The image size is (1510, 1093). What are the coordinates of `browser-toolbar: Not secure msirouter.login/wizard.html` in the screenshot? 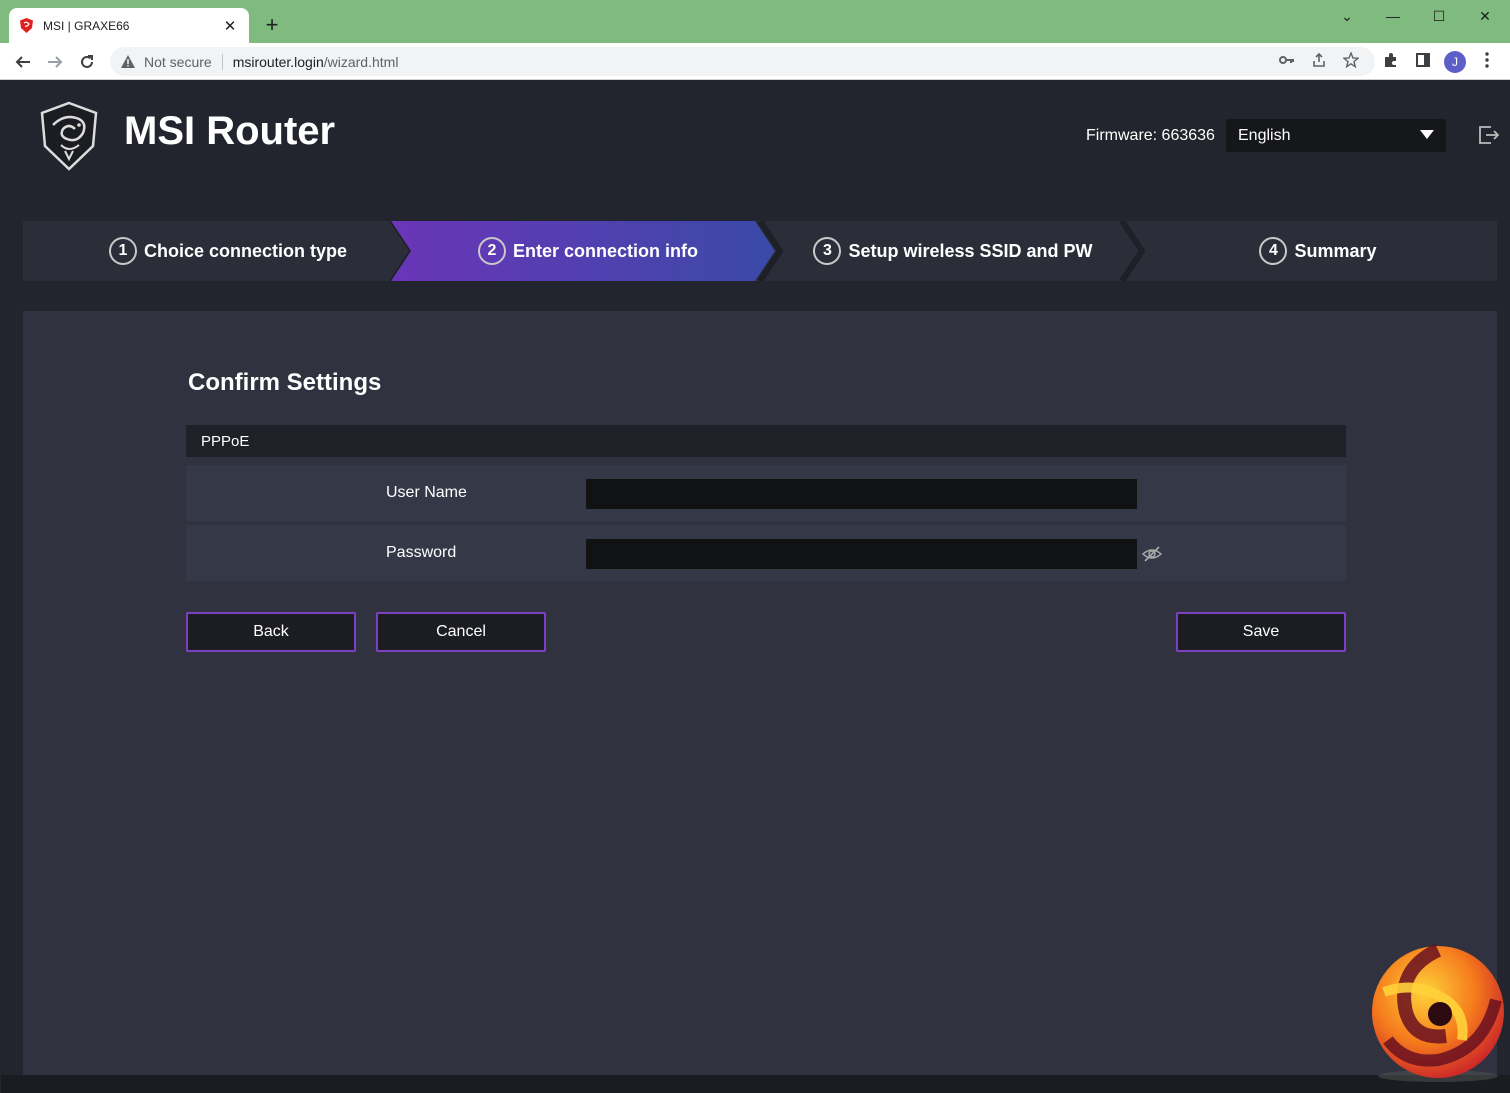 It's located at (755, 61).